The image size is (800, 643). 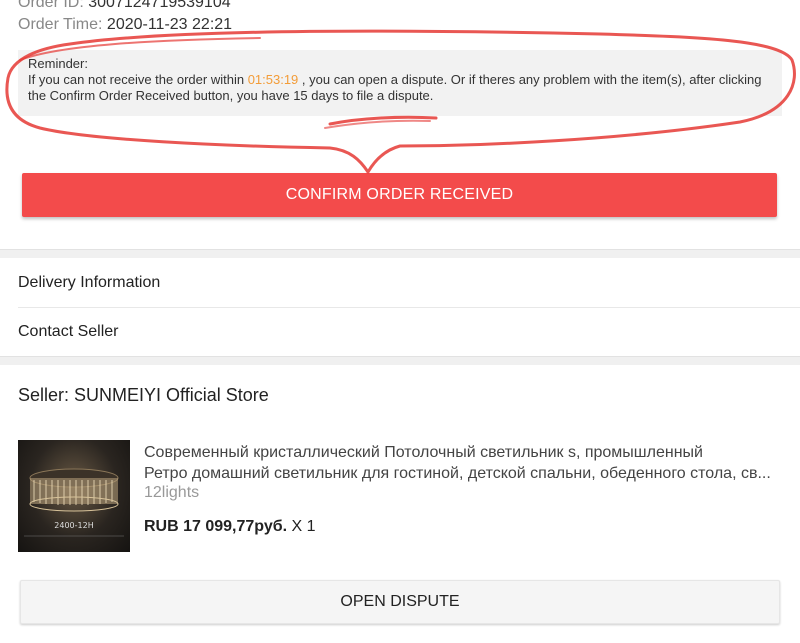 What do you see at coordinates (89, 282) in the screenshot?
I see `delivery-information-label: Delivery Information` at bounding box center [89, 282].